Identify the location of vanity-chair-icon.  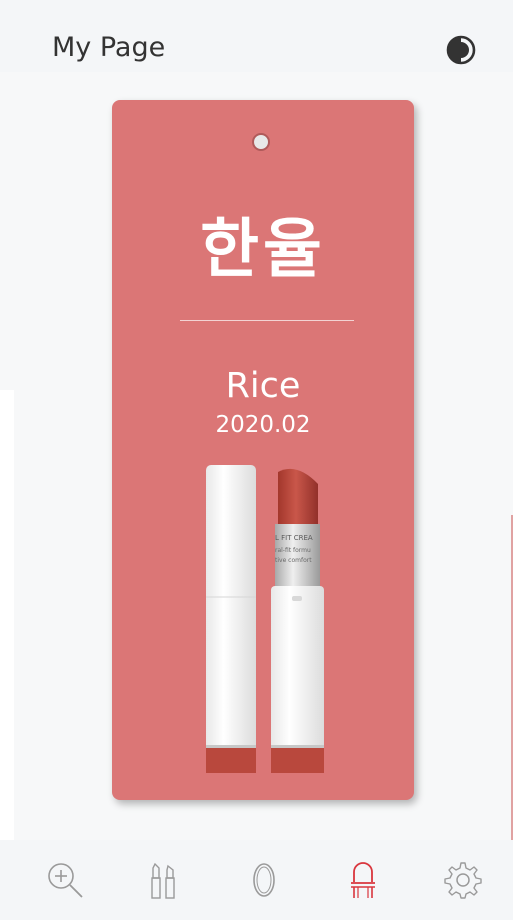
(363, 880).